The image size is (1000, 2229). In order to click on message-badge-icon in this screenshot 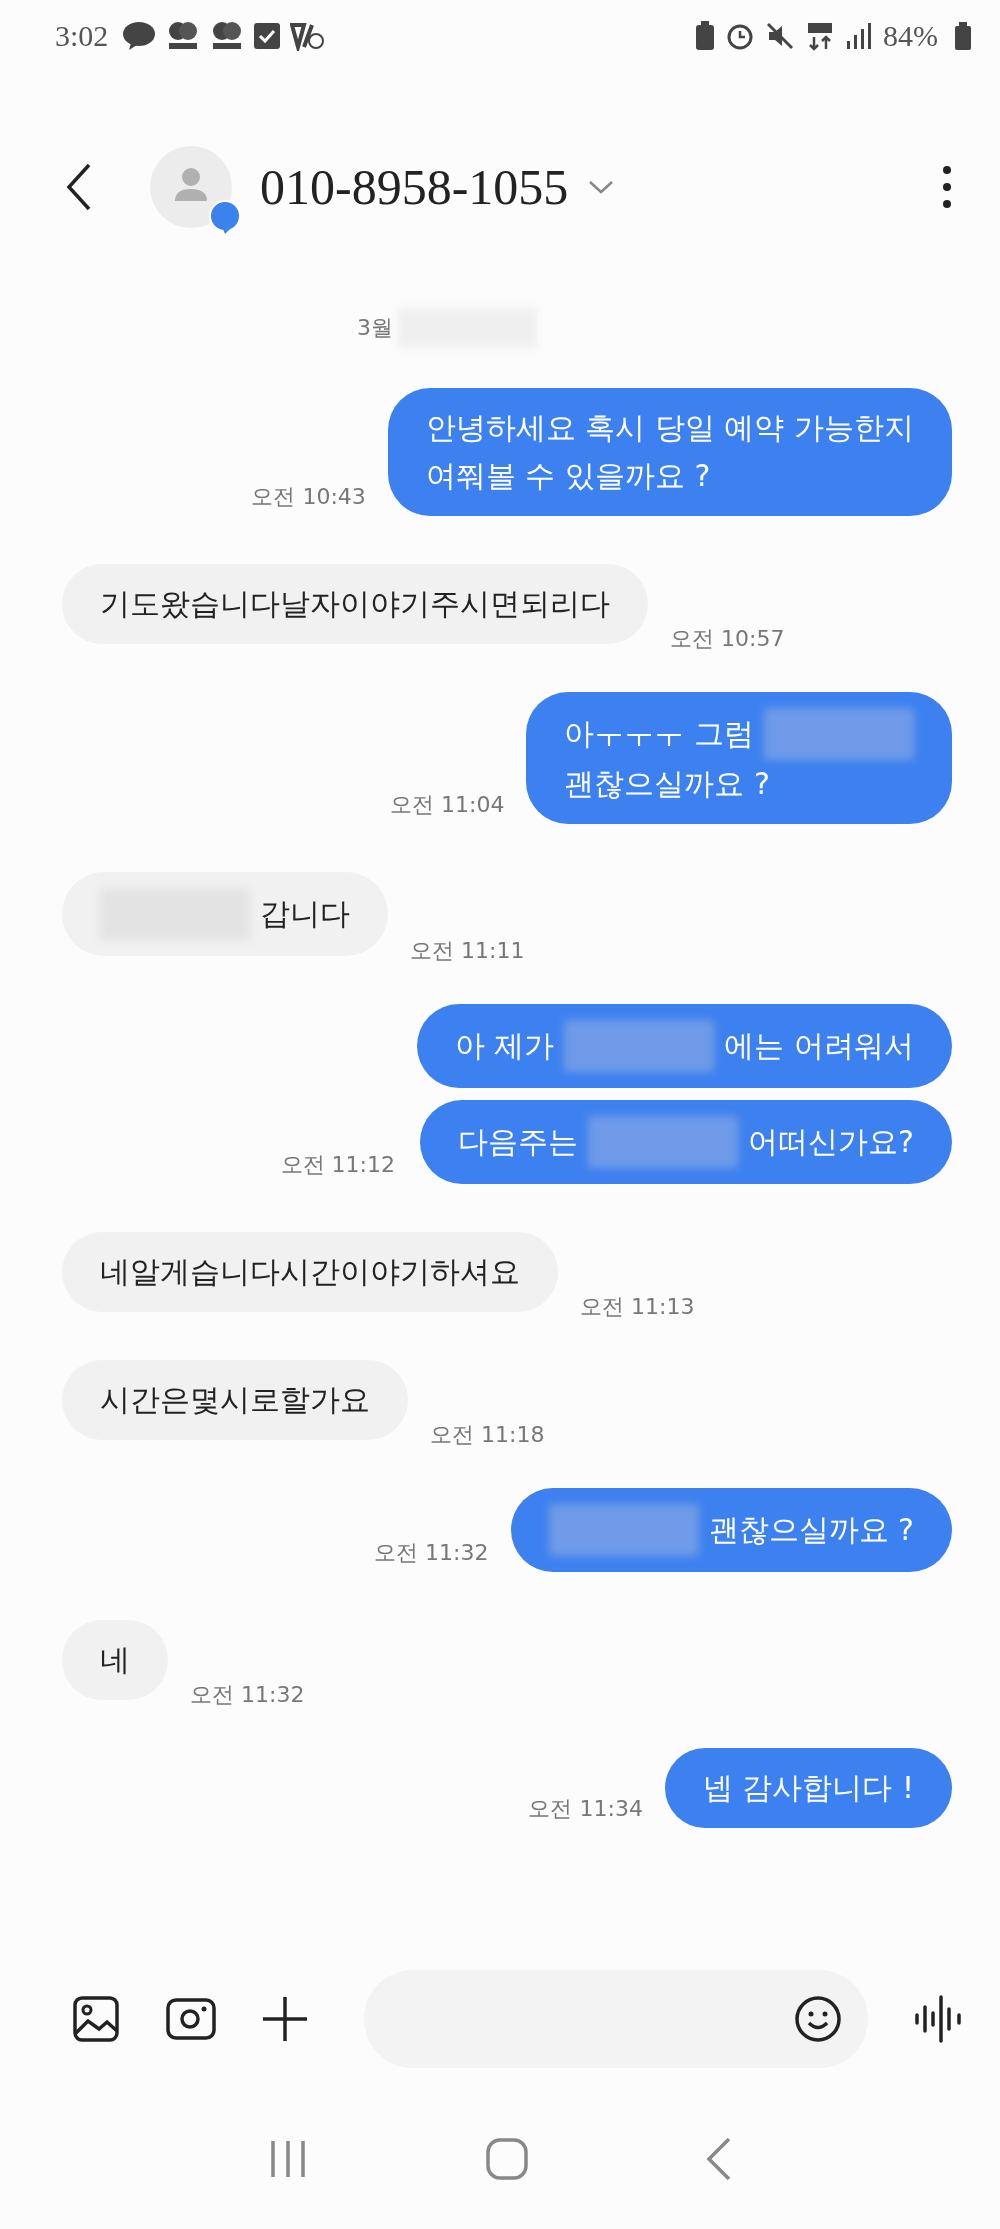, I will do `click(225, 217)`.